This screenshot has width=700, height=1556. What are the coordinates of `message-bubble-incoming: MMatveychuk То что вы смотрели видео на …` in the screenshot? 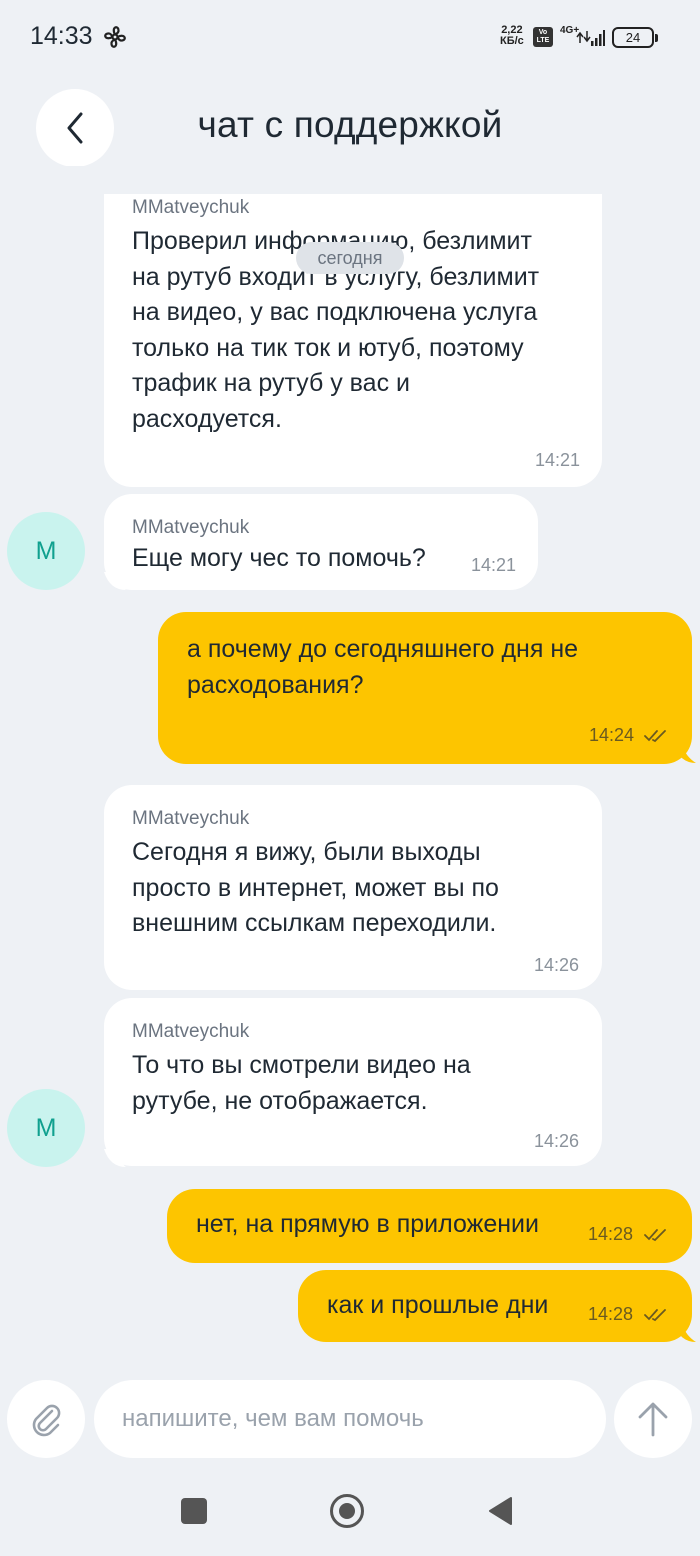 It's located at (353, 1082).